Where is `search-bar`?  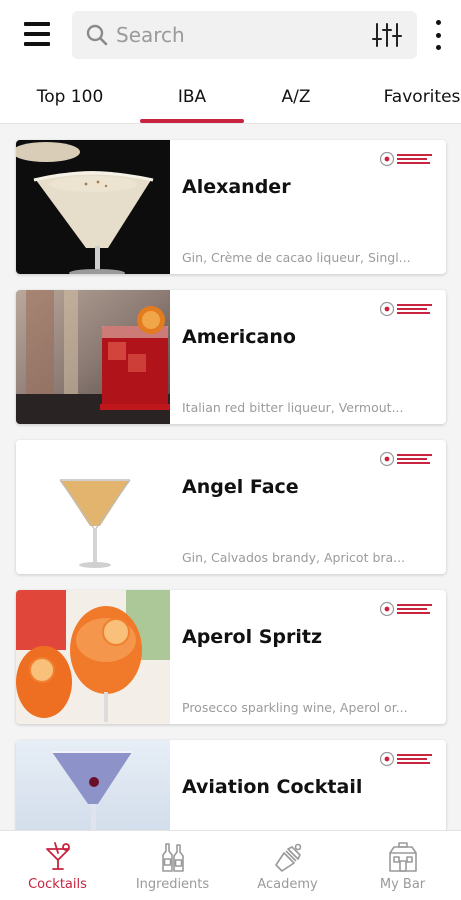 search-bar is located at coordinates (244, 35).